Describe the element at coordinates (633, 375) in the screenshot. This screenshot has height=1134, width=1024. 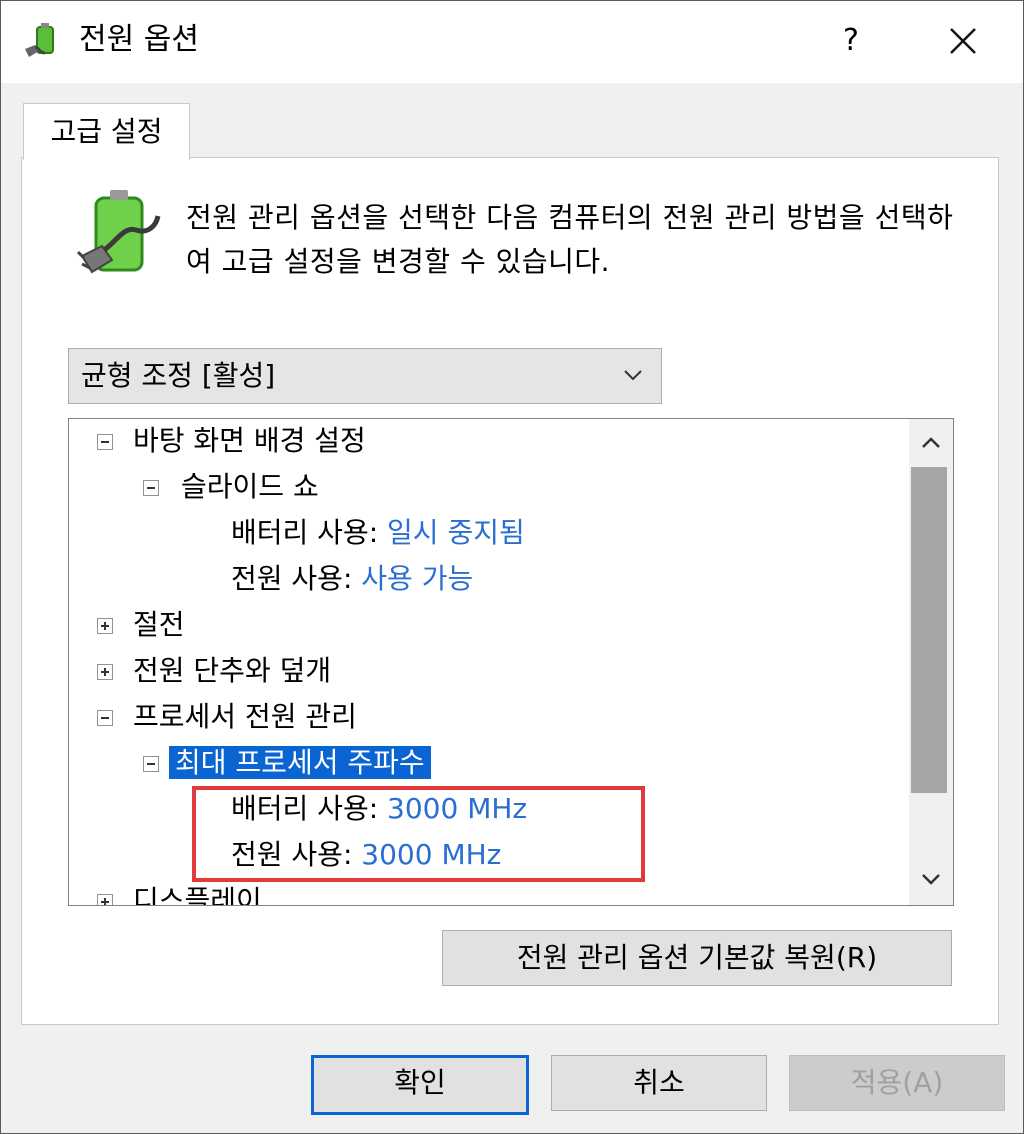
I see `chevron-down-icon` at that location.